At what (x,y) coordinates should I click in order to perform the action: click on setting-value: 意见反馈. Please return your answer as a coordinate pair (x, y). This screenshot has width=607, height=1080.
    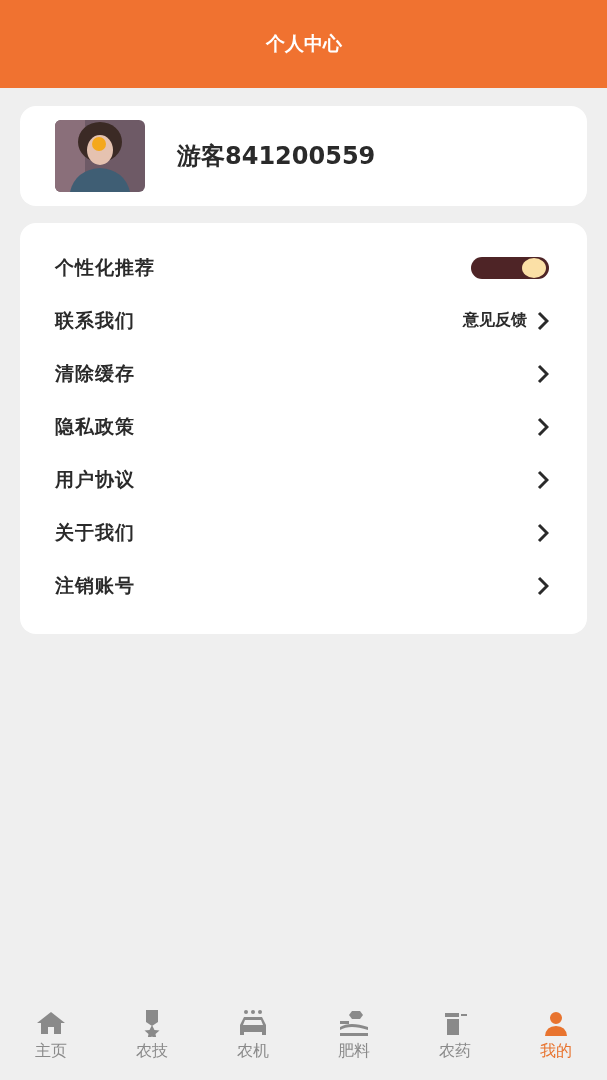
    Looking at the image, I should click on (495, 320).